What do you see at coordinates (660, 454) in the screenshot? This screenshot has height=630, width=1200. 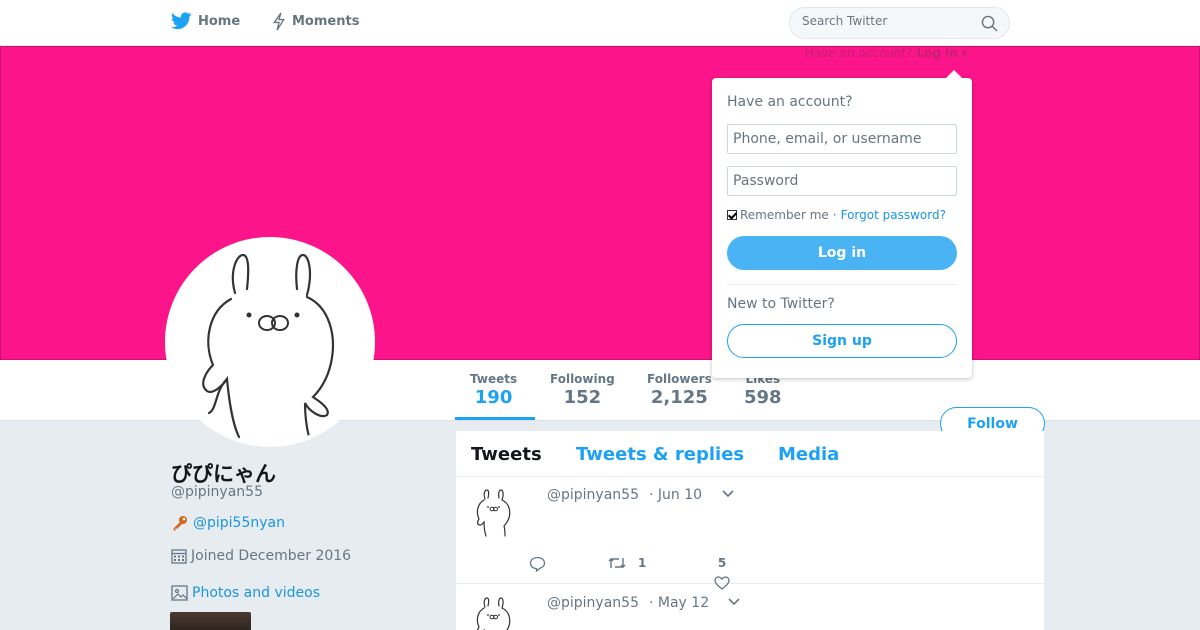 I see `tab-tweets-replies: Tweets & replies` at bounding box center [660, 454].